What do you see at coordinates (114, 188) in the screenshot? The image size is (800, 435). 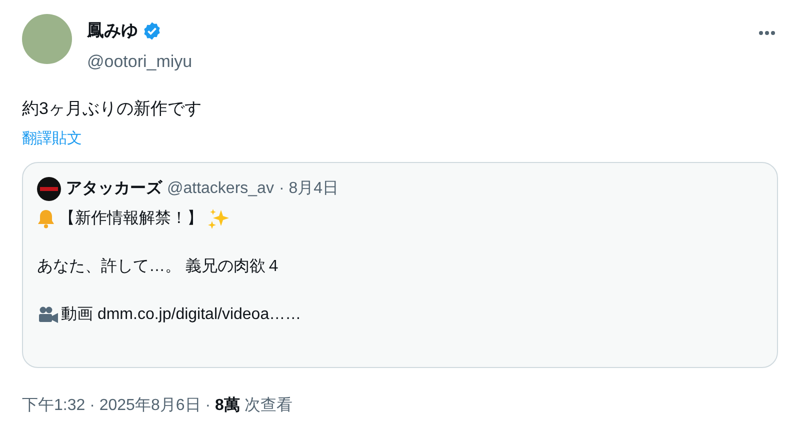 I see `quoted-display-name: アタッカーズ` at bounding box center [114, 188].